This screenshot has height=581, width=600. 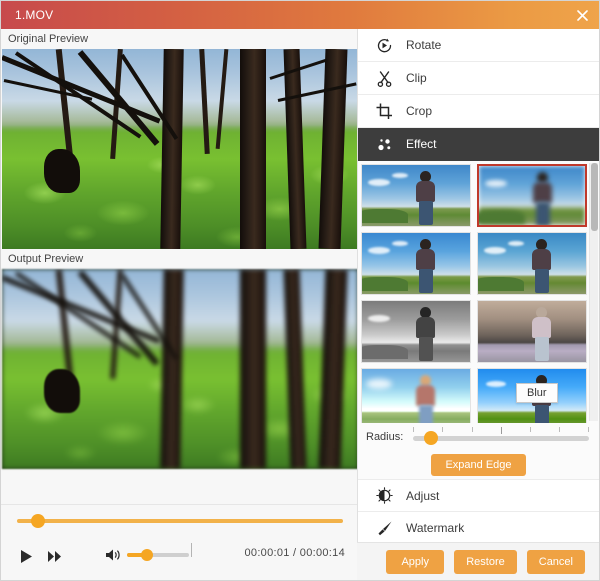 I want to click on volume-handle, so click(x=147, y=555).